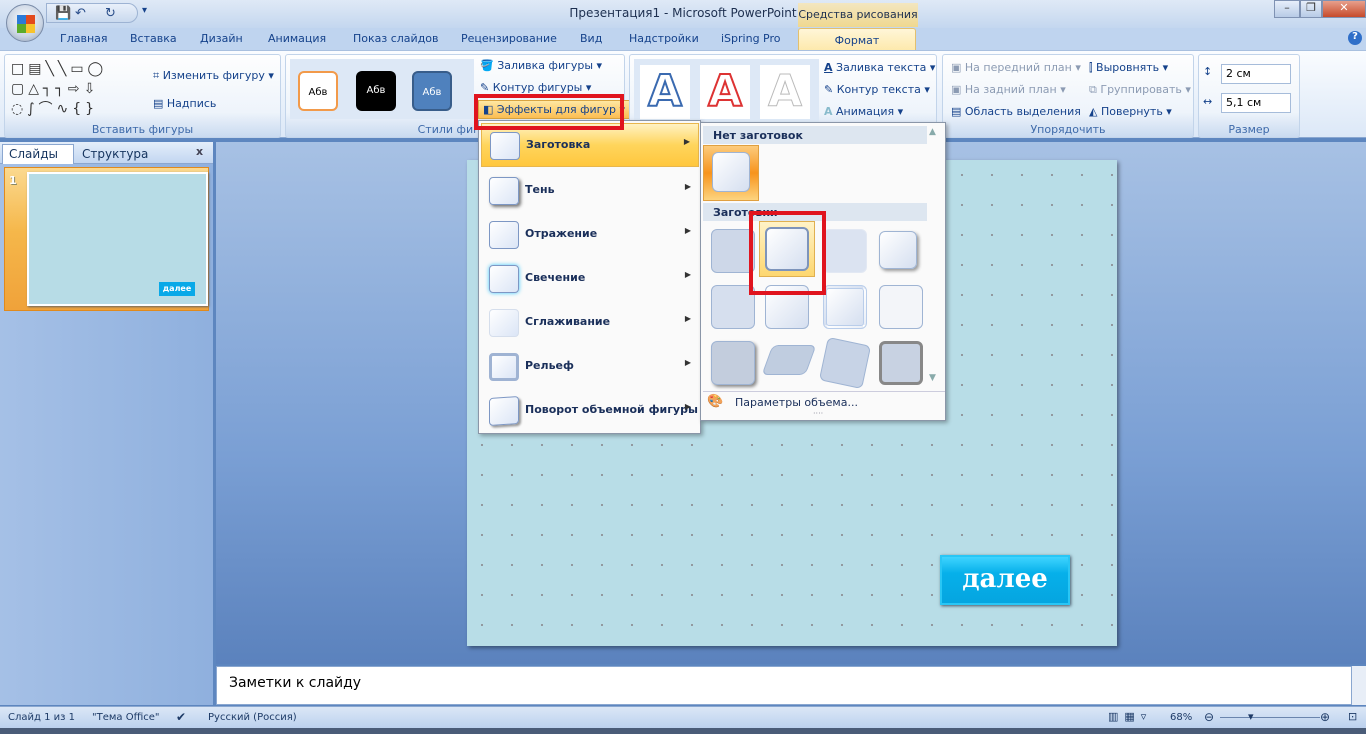 Image resolution: width=1366 pixels, height=734 pixels. I want to click on wordart-gallery: A A A, so click(726, 91).